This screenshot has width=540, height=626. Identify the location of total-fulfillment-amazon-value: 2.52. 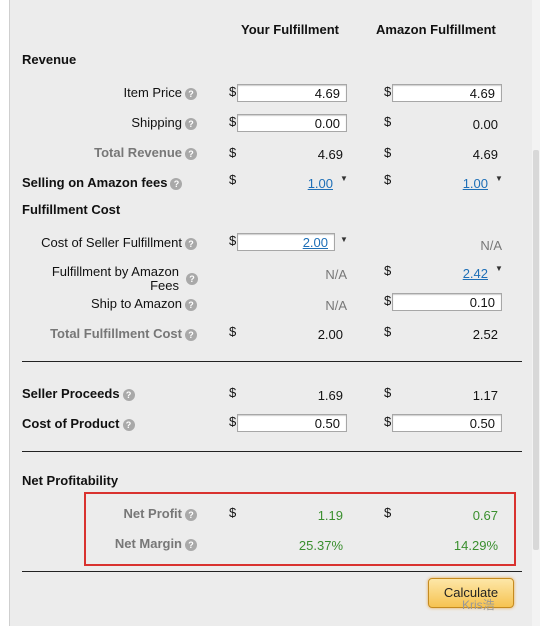
(485, 334).